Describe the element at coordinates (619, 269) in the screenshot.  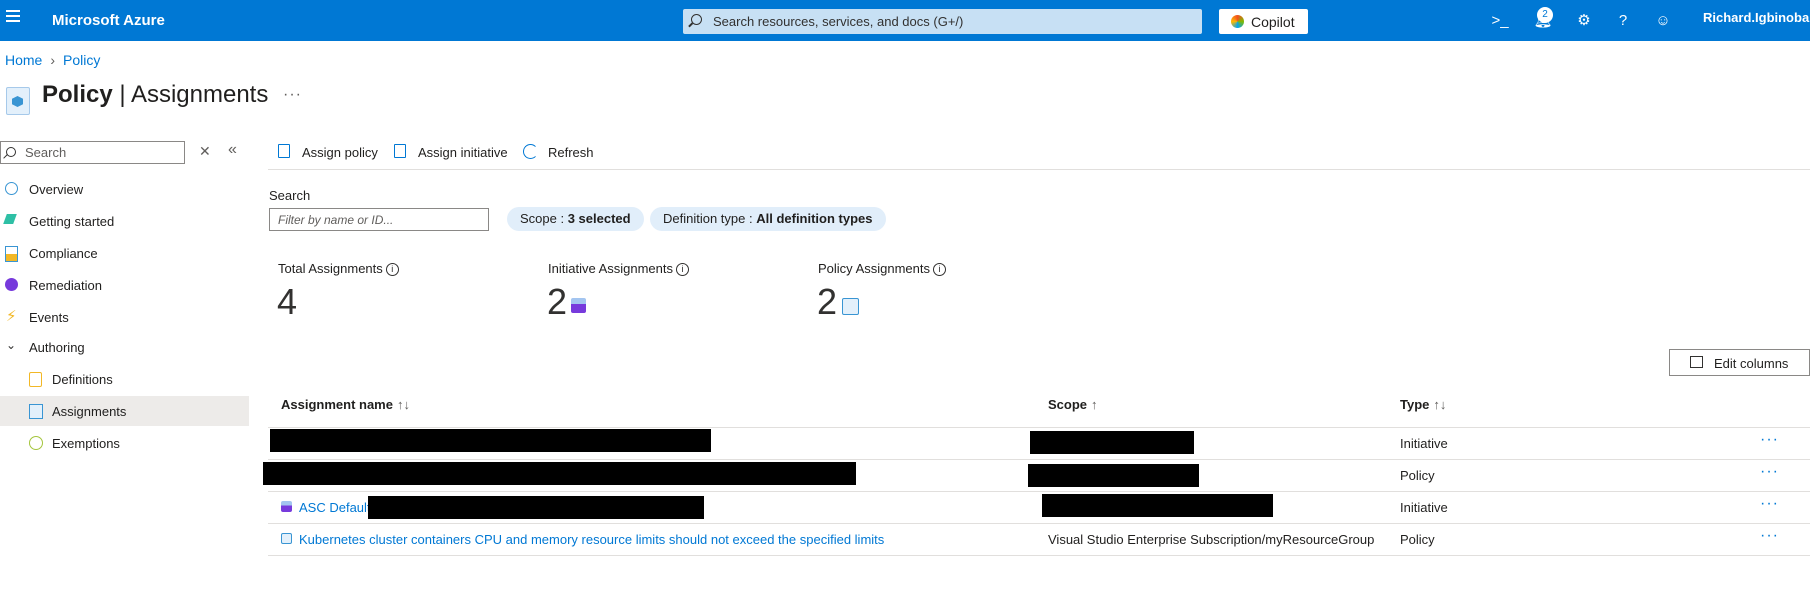
I see `initiative-assignments-label: Initiative Assignments i` at that location.